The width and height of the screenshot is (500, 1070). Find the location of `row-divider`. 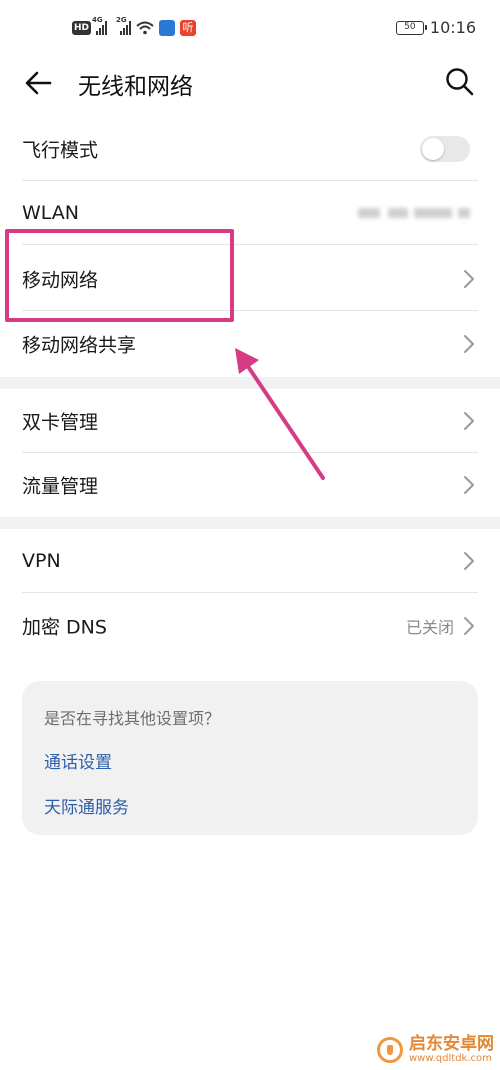

row-divider is located at coordinates (250, 592).